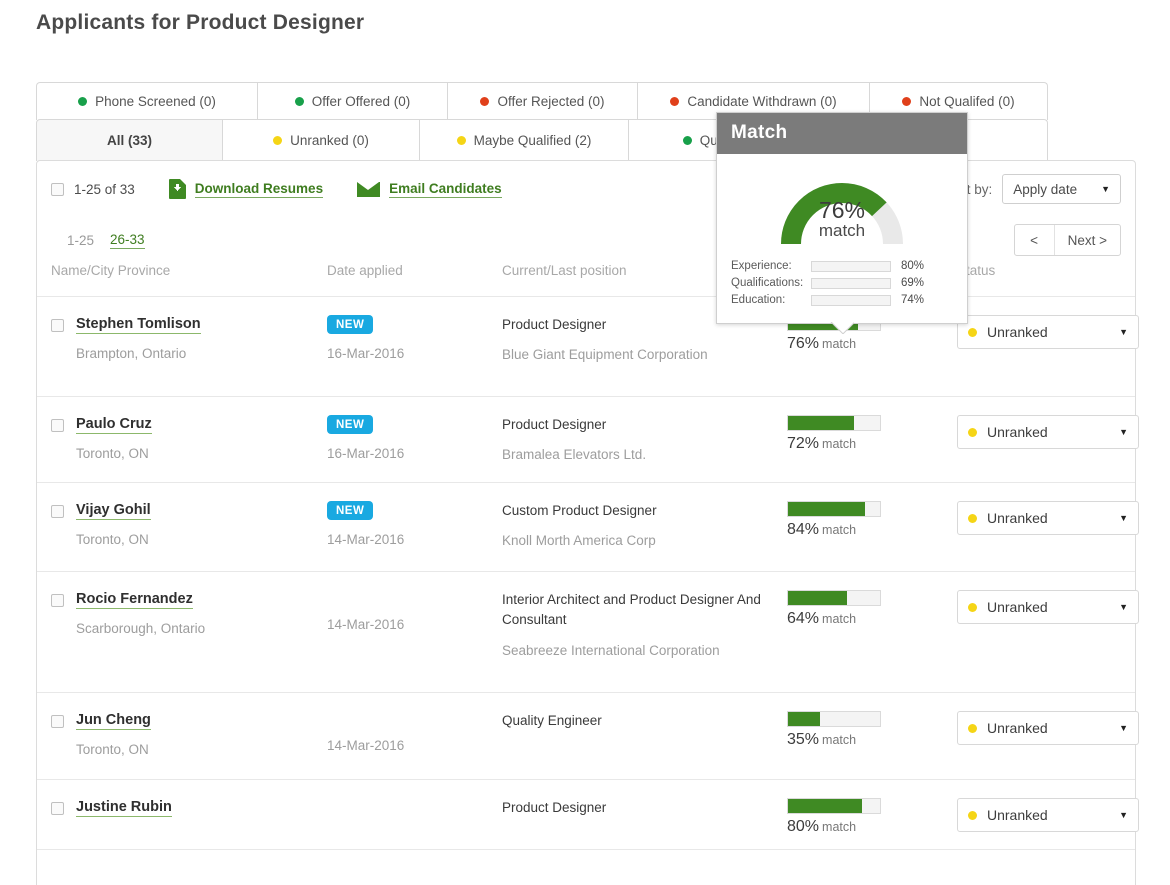 This screenshot has width=1170, height=885. What do you see at coordinates (155, 101) in the screenshot?
I see `tab-label: Phone Screened (0)` at bounding box center [155, 101].